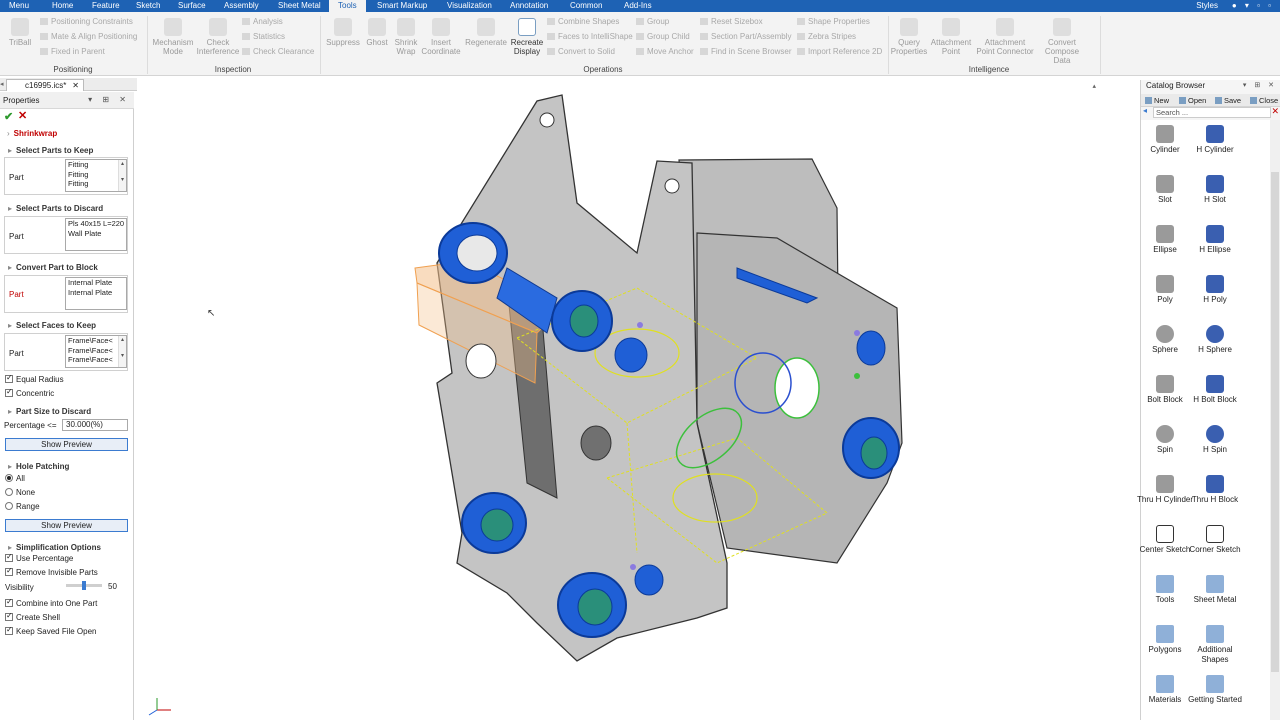 This screenshot has height=720, width=1280. I want to click on section-convert-block: ▸ Convert Part to Block, so click(53, 267).